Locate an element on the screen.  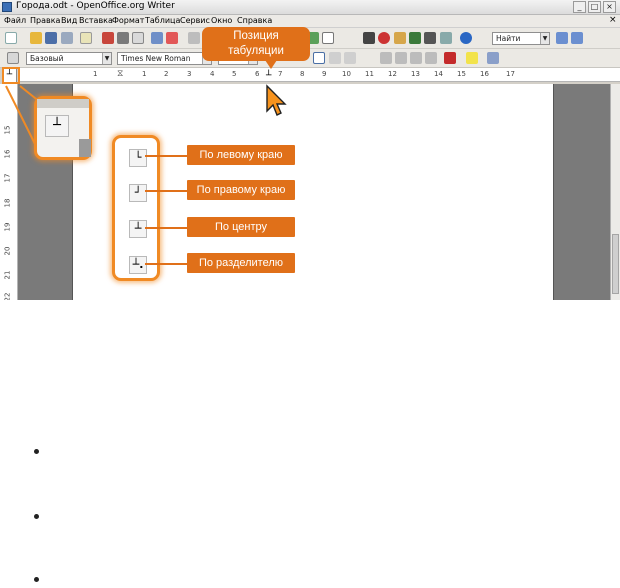
ruler-tick: 2 is located at coordinates (166, 74).